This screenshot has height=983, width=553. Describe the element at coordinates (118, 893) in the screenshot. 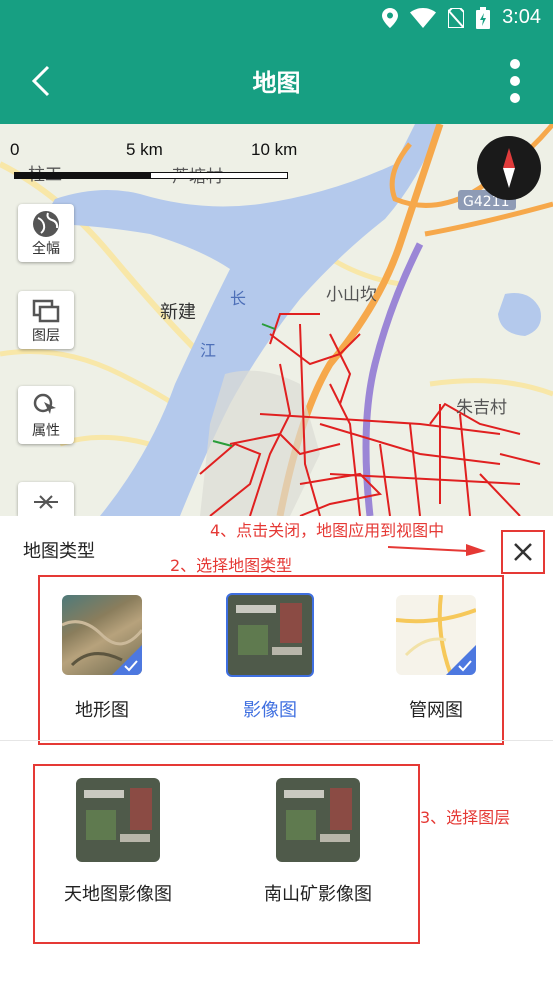

I see `layer-label-tianditu: 天地图影像图` at that location.